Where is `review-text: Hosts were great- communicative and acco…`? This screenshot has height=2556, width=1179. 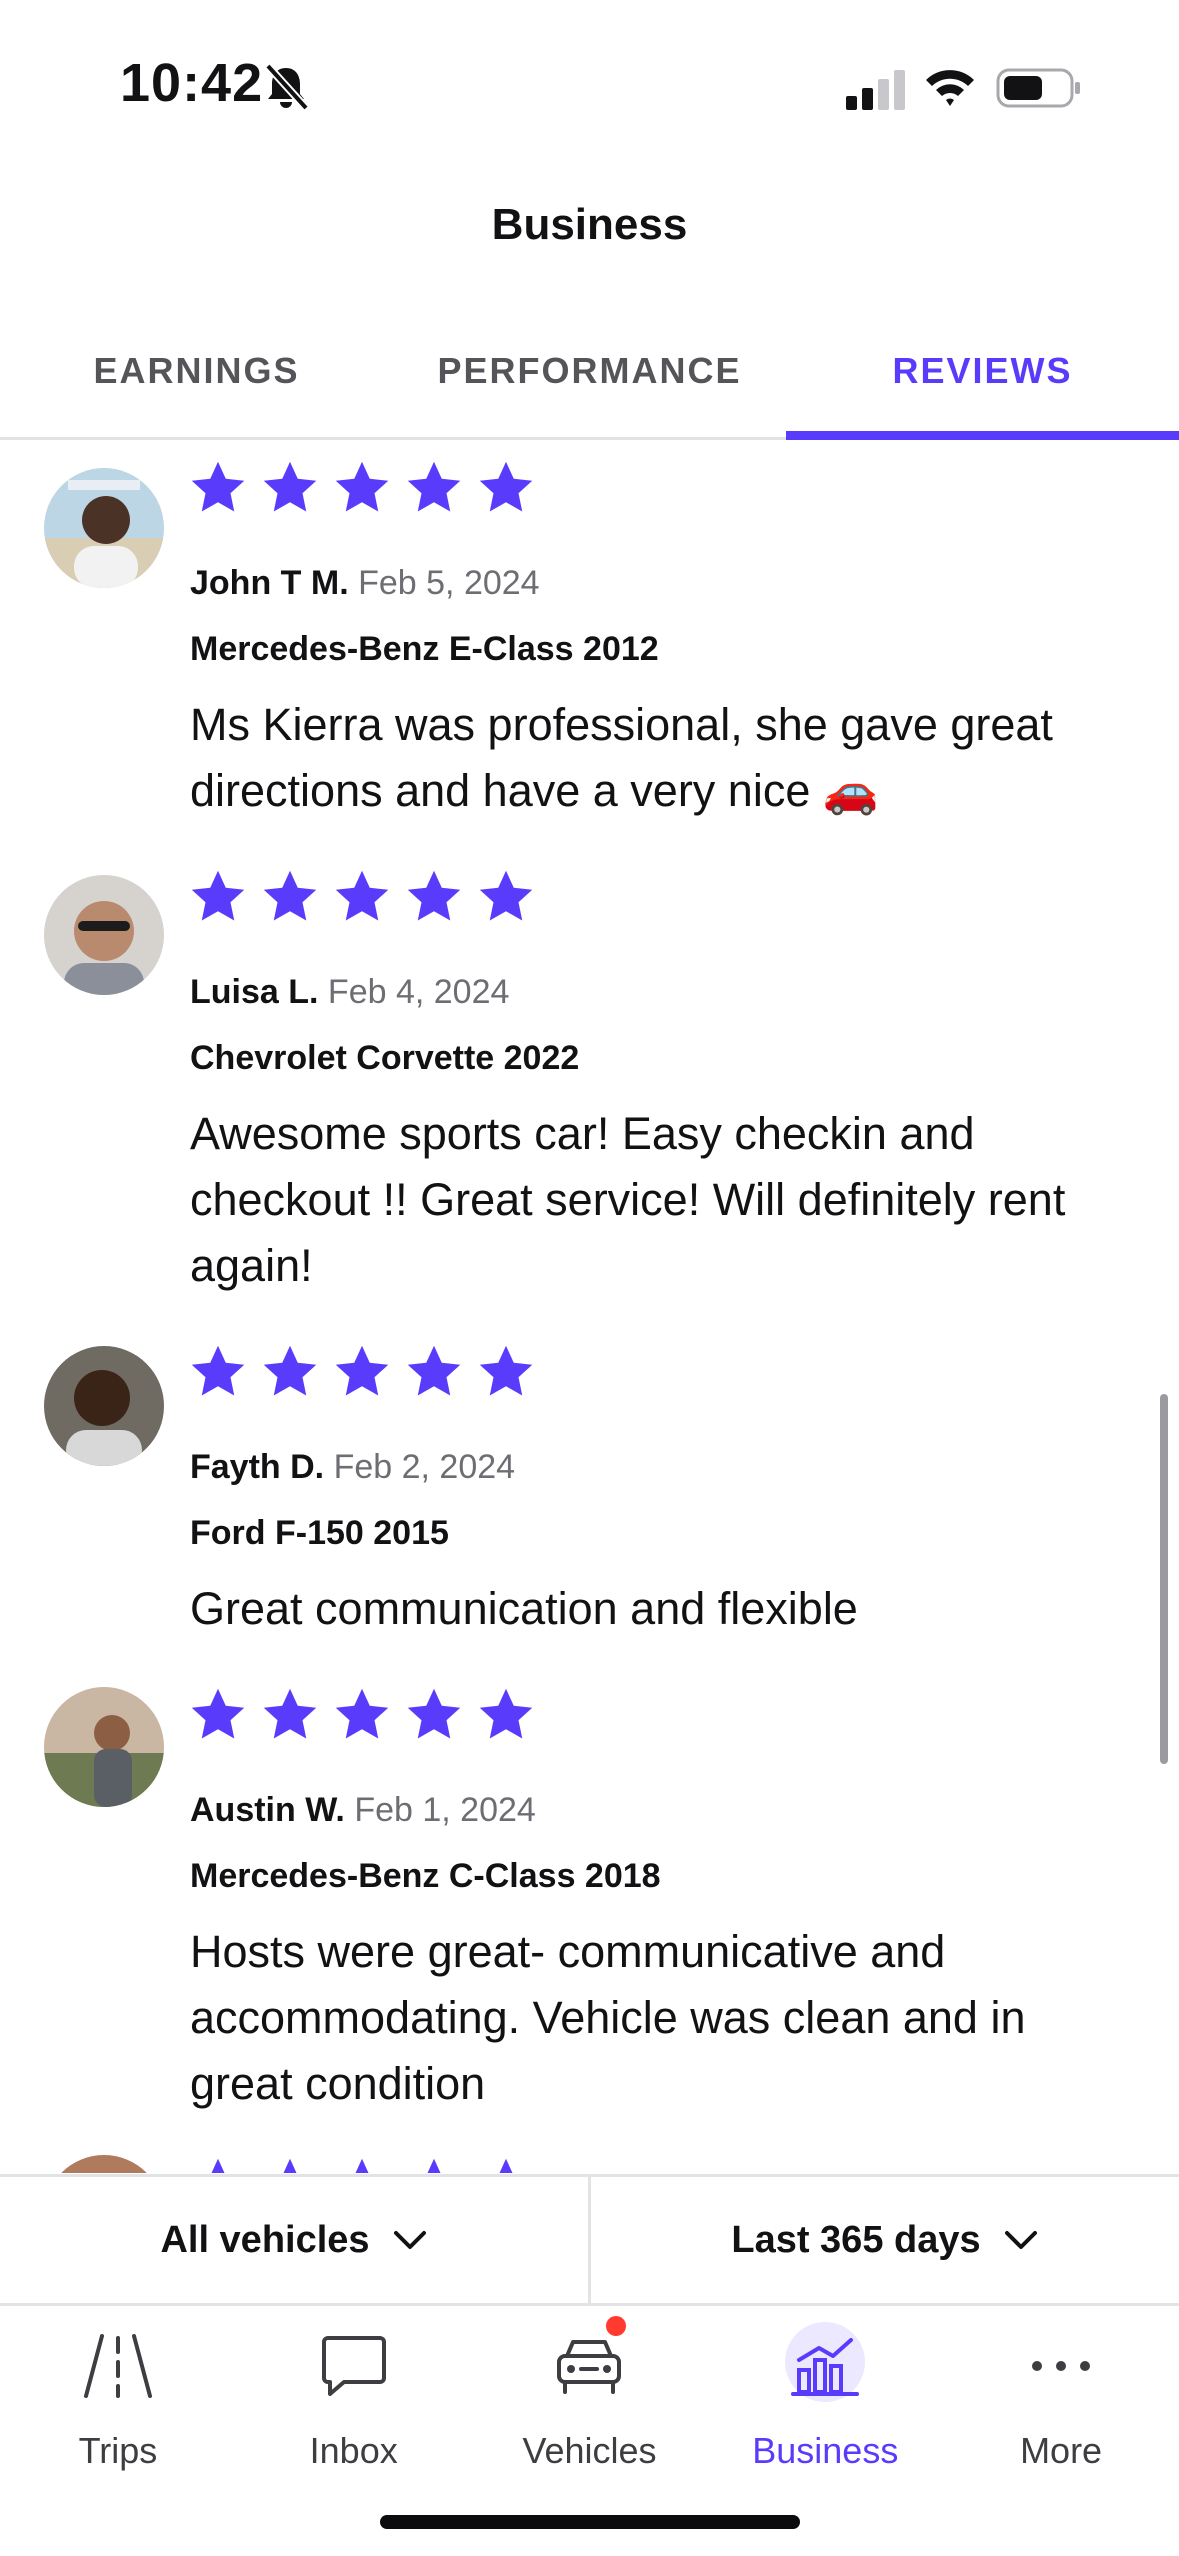 review-text: Hosts were great- communicative and acco… is located at coordinates (608, 2017).